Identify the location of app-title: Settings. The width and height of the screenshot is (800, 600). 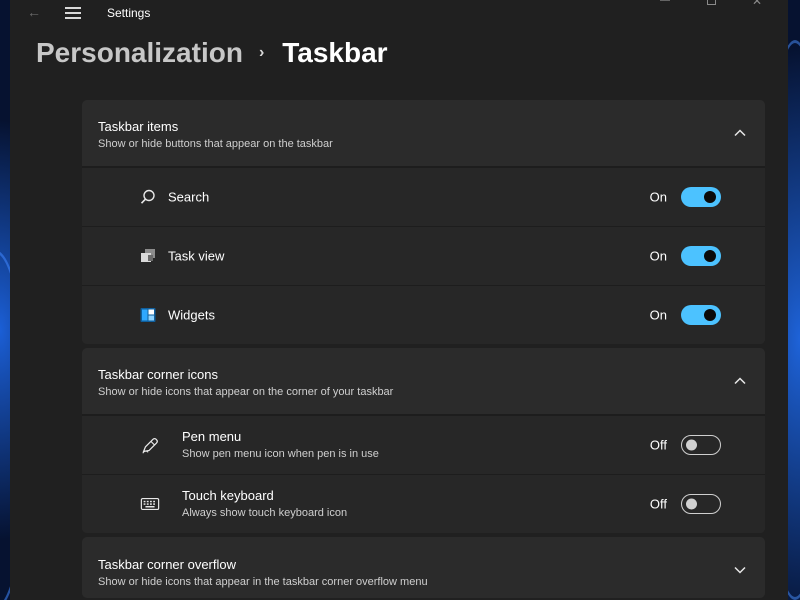
(129, 13).